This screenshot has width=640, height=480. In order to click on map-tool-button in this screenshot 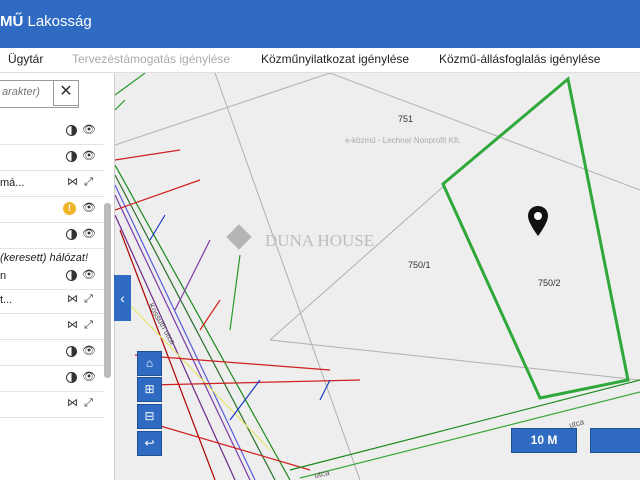, I will do `click(615, 440)`.